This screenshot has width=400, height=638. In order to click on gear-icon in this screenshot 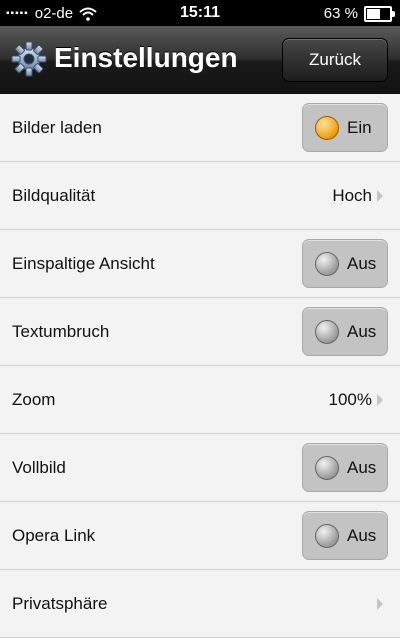, I will do `click(29, 59)`.